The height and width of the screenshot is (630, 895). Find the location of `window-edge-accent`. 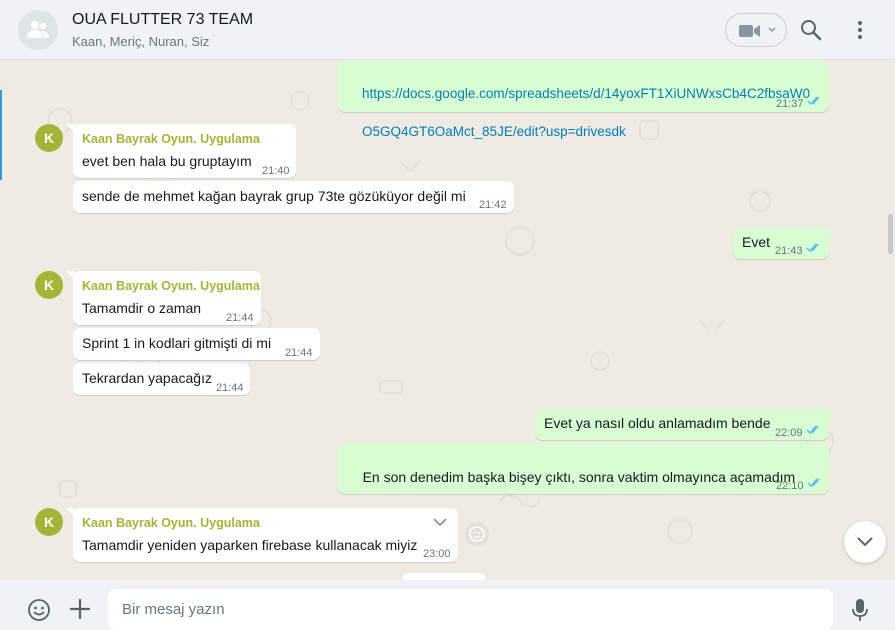

window-edge-accent is located at coordinates (1, 135).